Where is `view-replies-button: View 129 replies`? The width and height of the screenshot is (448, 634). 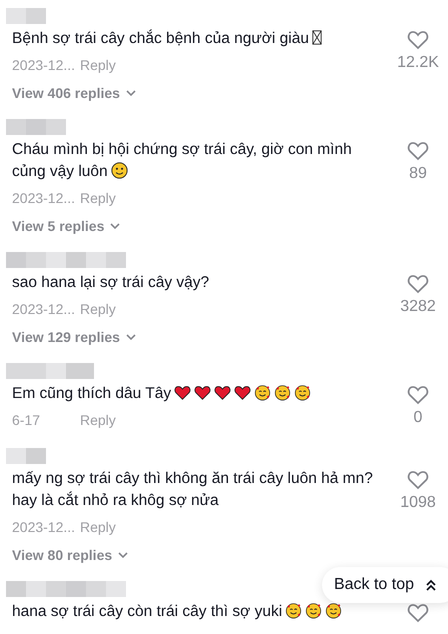 view-replies-button: View 129 replies is located at coordinates (74, 337).